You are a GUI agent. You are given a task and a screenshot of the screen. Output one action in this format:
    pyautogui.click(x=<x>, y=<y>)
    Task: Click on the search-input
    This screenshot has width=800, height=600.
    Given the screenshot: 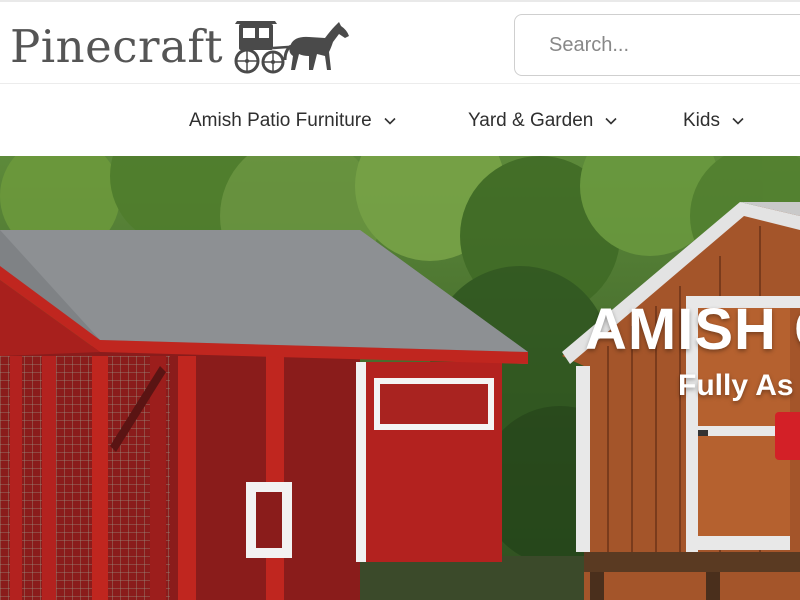 What is the action you would take?
    pyautogui.click(x=657, y=45)
    